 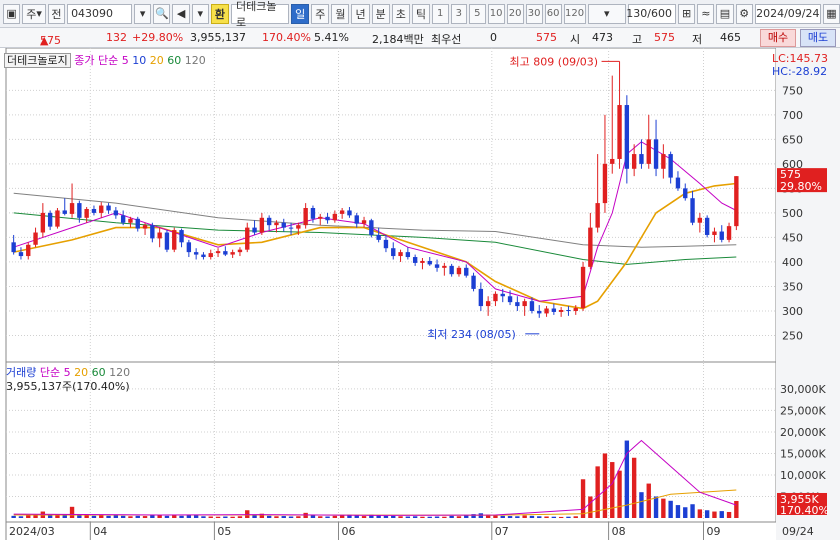 I want to click on priority-bid: 0, so click(x=493, y=37).